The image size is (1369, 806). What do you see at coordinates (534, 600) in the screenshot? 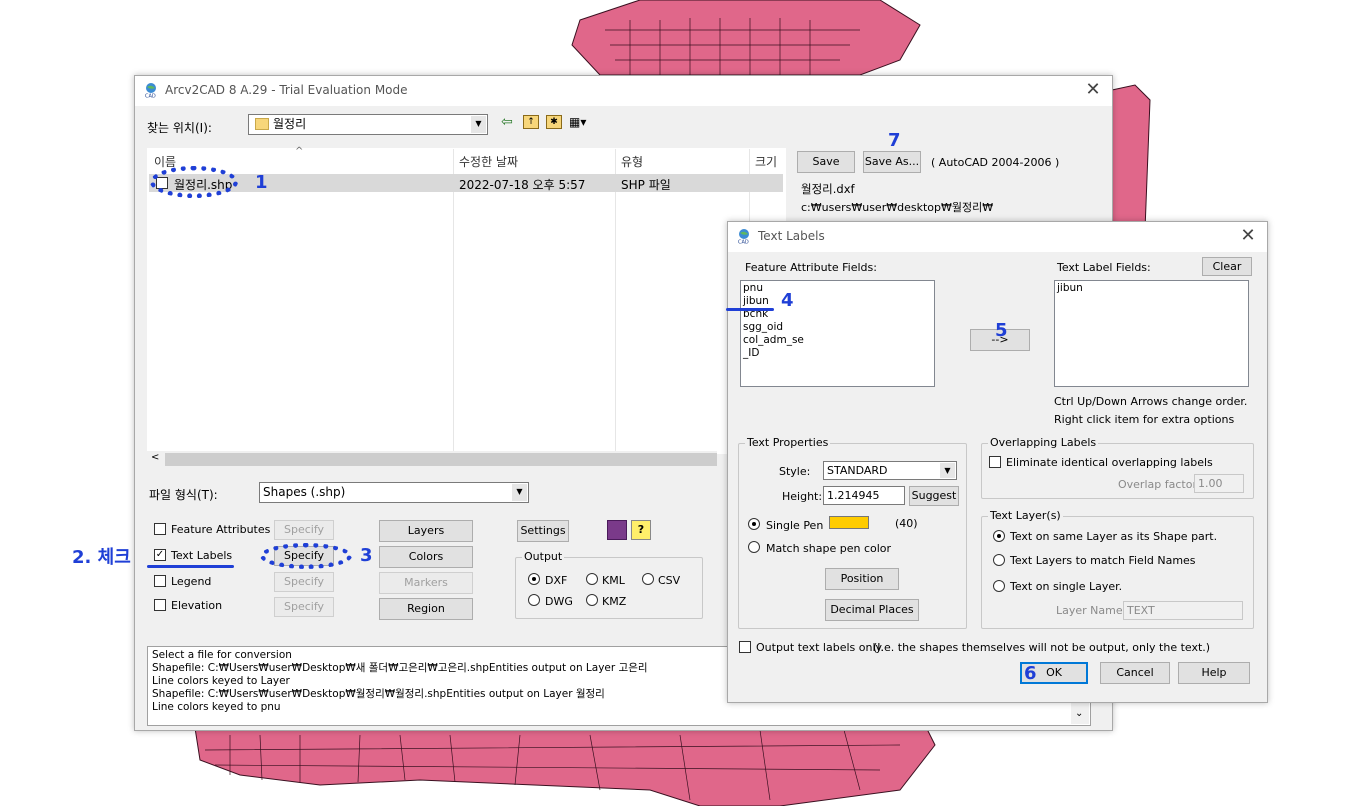
I see `dwg-radio` at bounding box center [534, 600].